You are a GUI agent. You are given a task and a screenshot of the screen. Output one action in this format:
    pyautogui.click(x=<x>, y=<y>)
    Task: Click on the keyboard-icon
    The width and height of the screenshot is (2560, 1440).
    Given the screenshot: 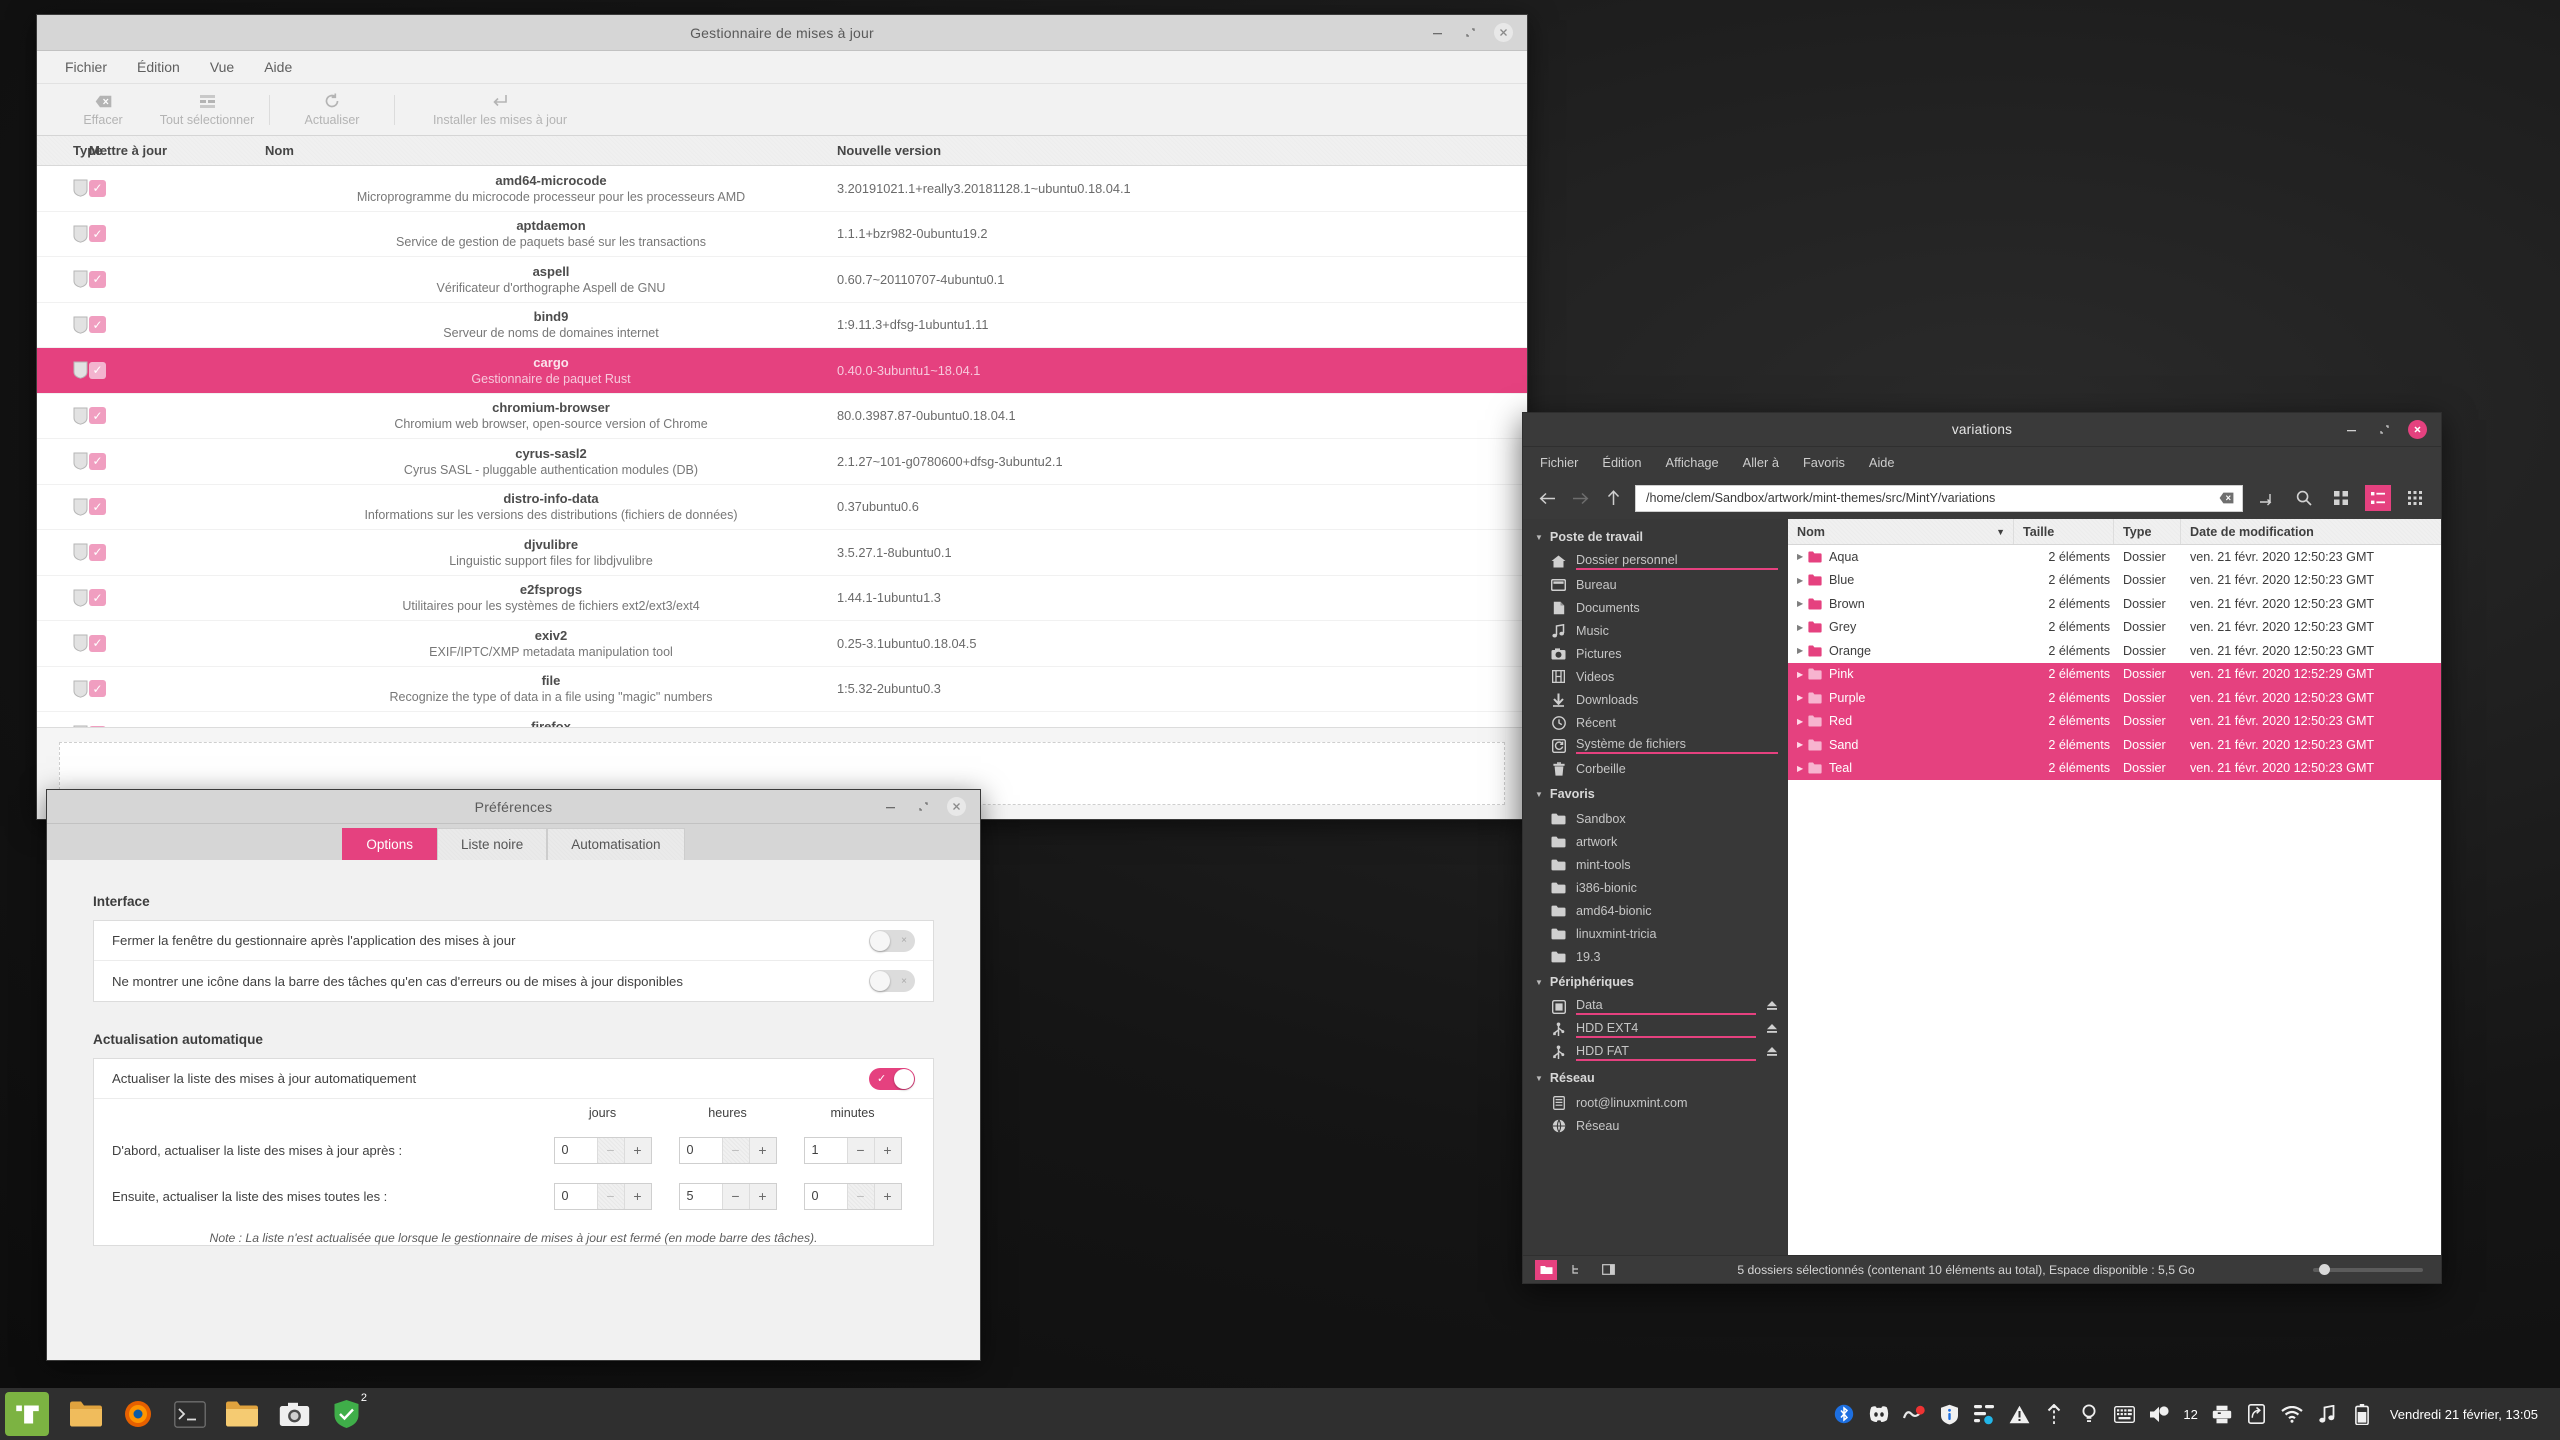 What is the action you would take?
    pyautogui.click(x=2124, y=1414)
    